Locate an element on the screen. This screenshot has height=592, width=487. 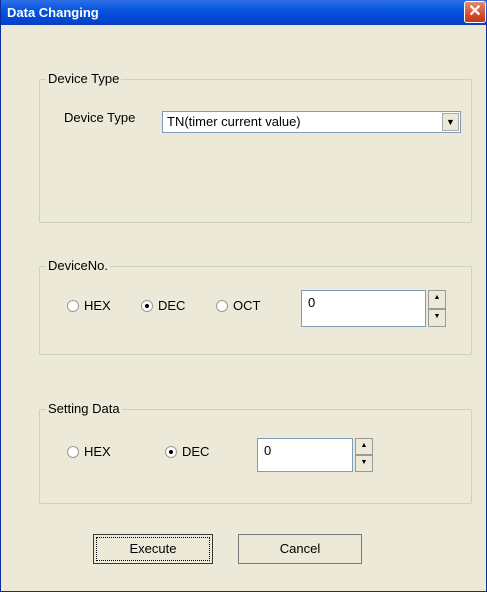
close-button: ✕ is located at coordinates (475, 12).